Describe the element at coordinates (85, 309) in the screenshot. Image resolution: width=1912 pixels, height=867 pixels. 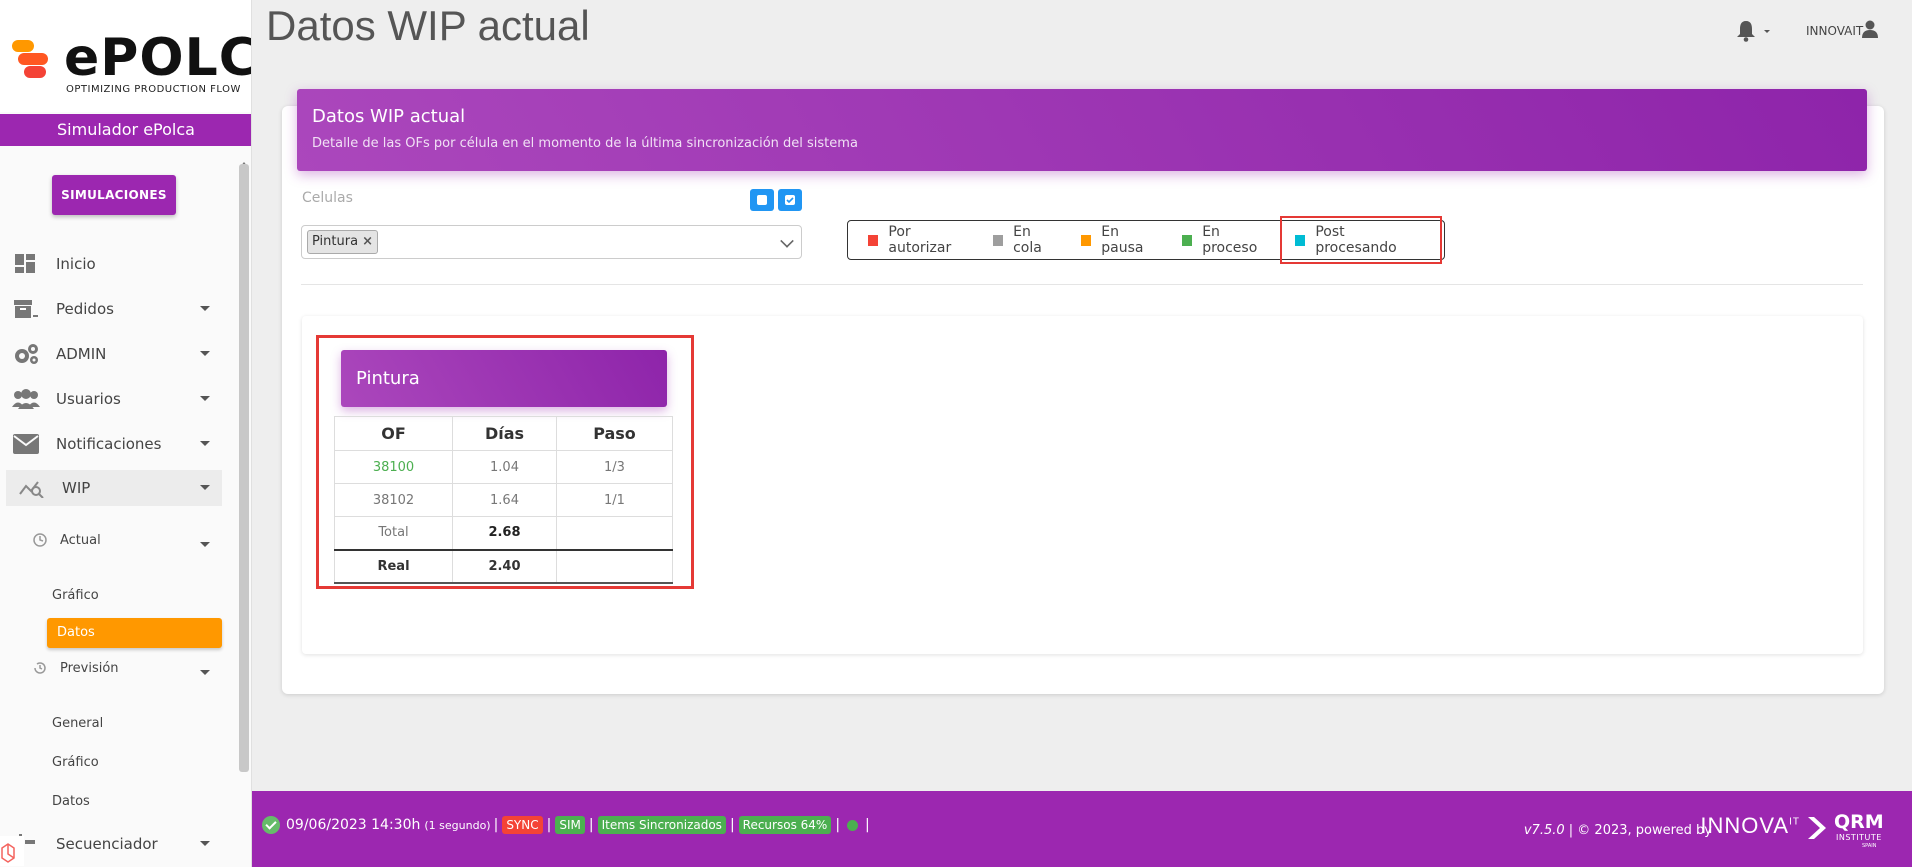
I see `sidebar-item-label: Pedidos` at that location.